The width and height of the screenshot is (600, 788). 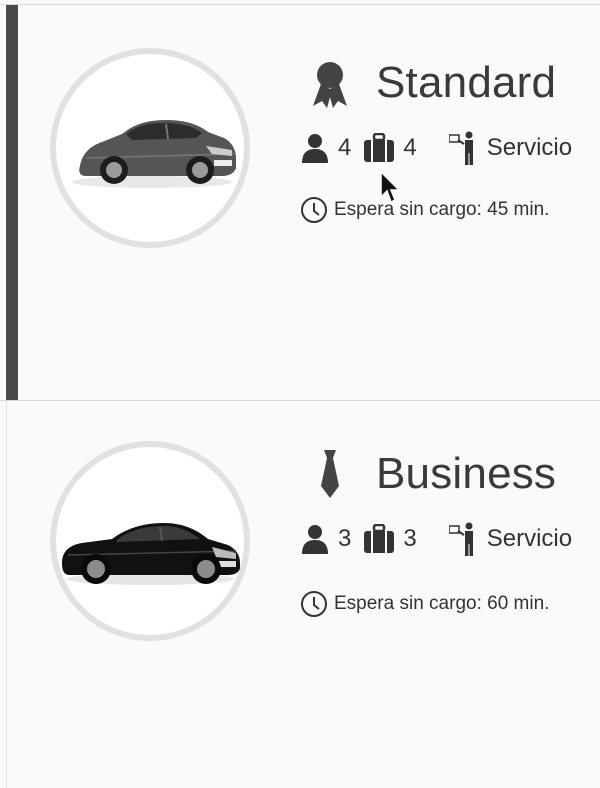 I want to click on passenger-value: 3, so click(x=345, y=538).